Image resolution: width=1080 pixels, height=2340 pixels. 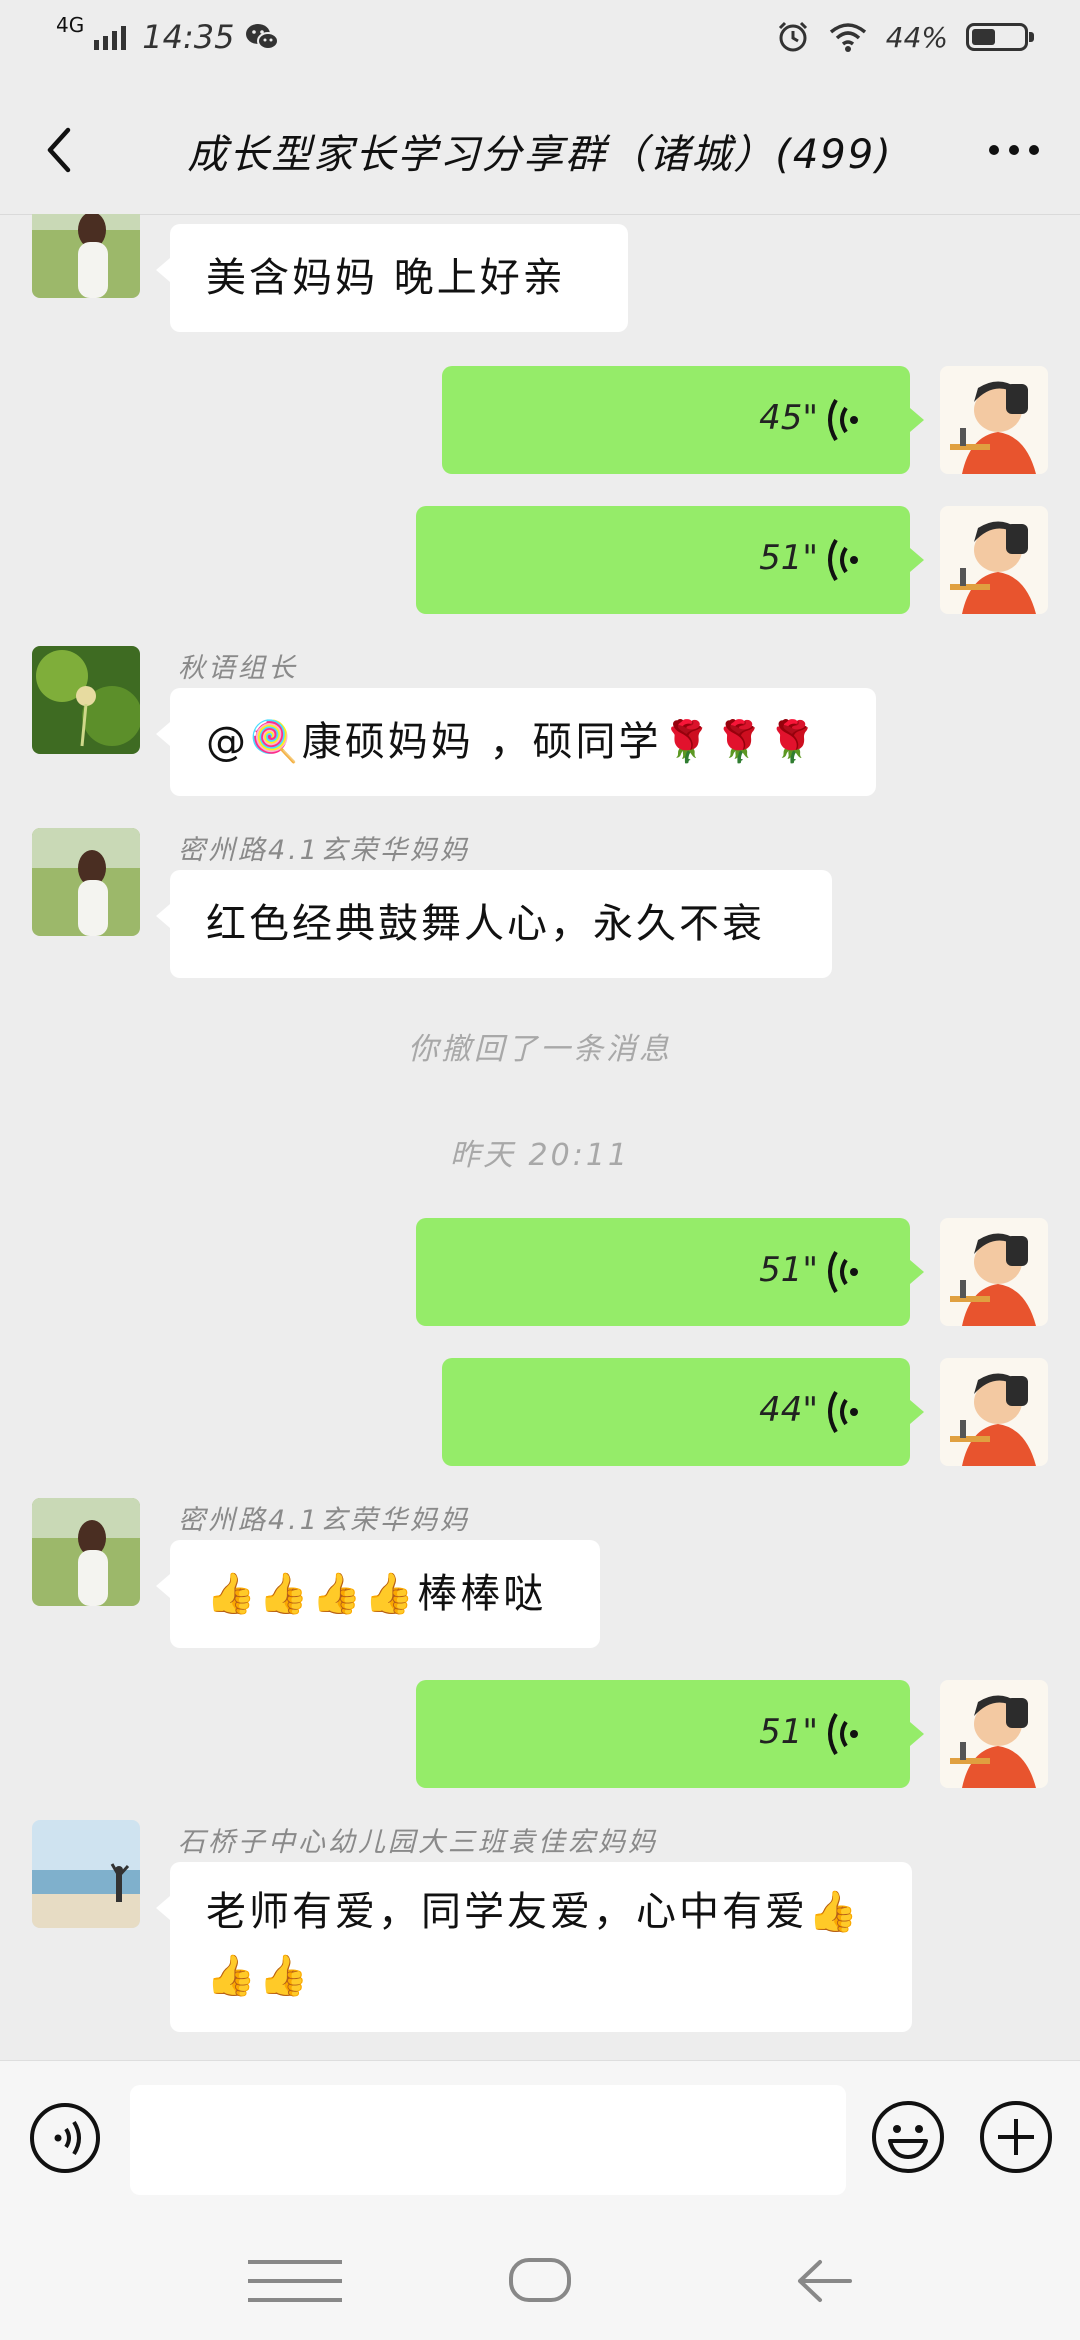 I want to click on battery-icon, so click(x=1000, y=37).